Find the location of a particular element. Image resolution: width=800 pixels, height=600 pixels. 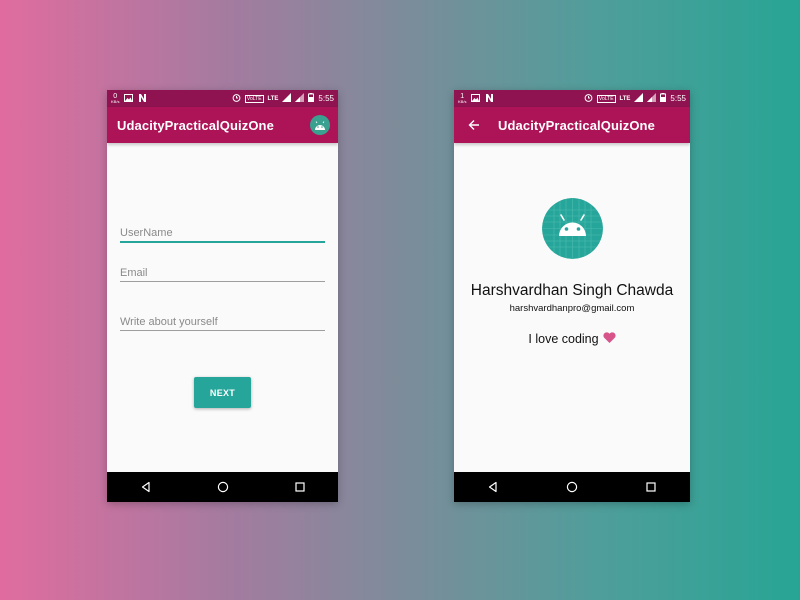

about-input is located at coordinates (222, 322).